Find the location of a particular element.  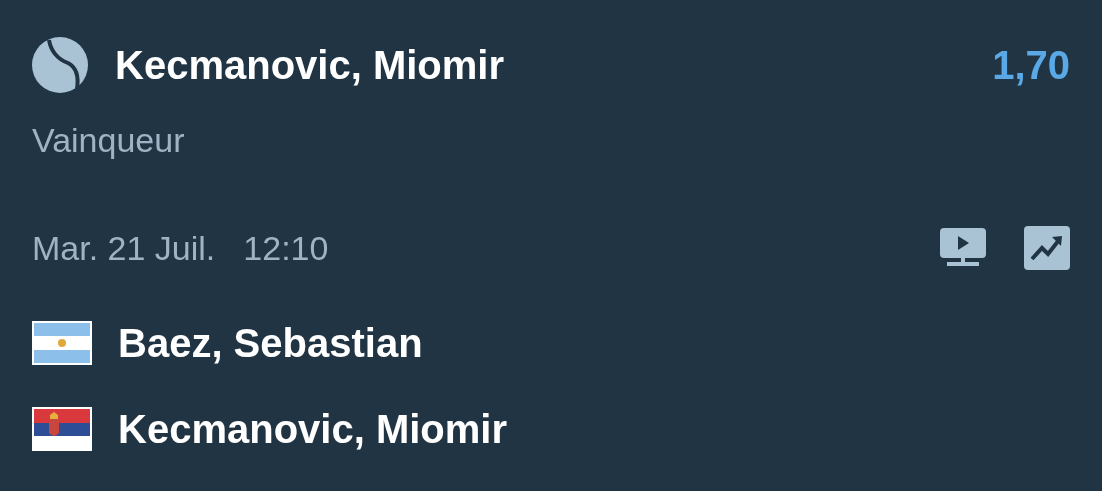

statistics-icon is located at coordinates (1047, 248).